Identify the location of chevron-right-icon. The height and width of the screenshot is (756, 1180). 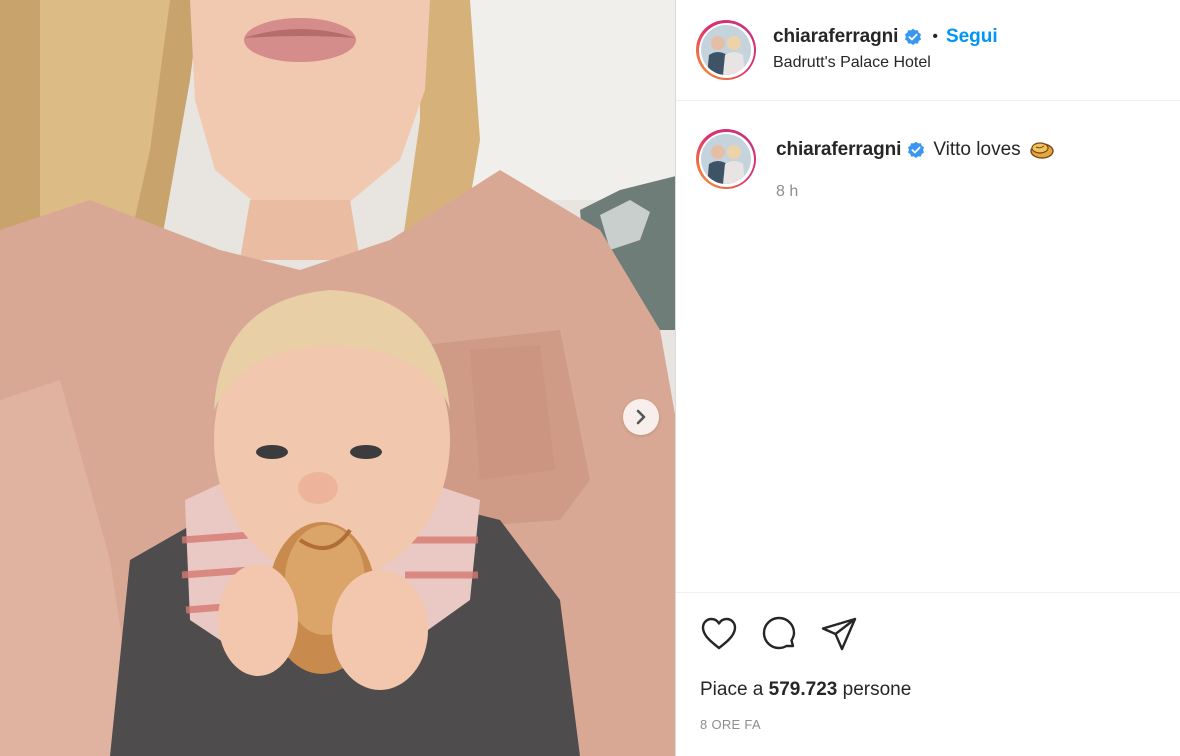
(641, 417).